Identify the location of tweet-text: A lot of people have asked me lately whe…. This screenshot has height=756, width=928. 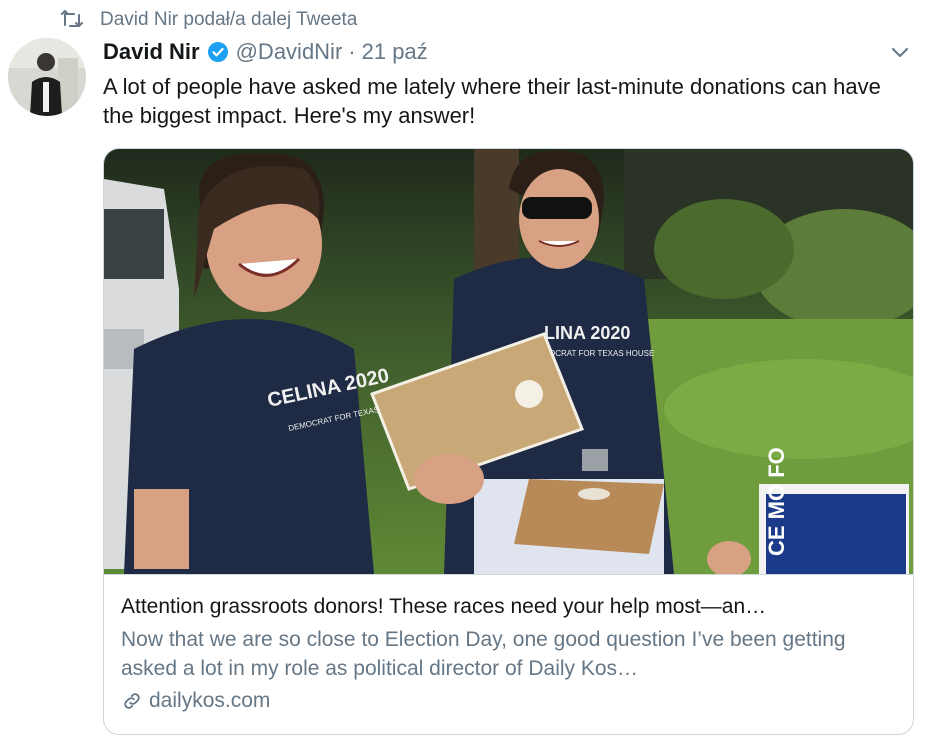
(492, 101).